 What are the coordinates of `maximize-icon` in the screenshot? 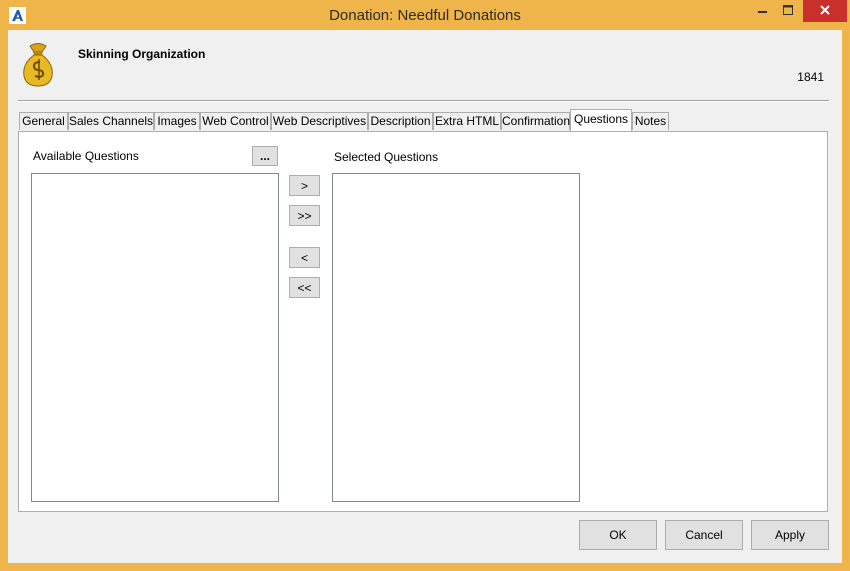 It's located at (788, 10).